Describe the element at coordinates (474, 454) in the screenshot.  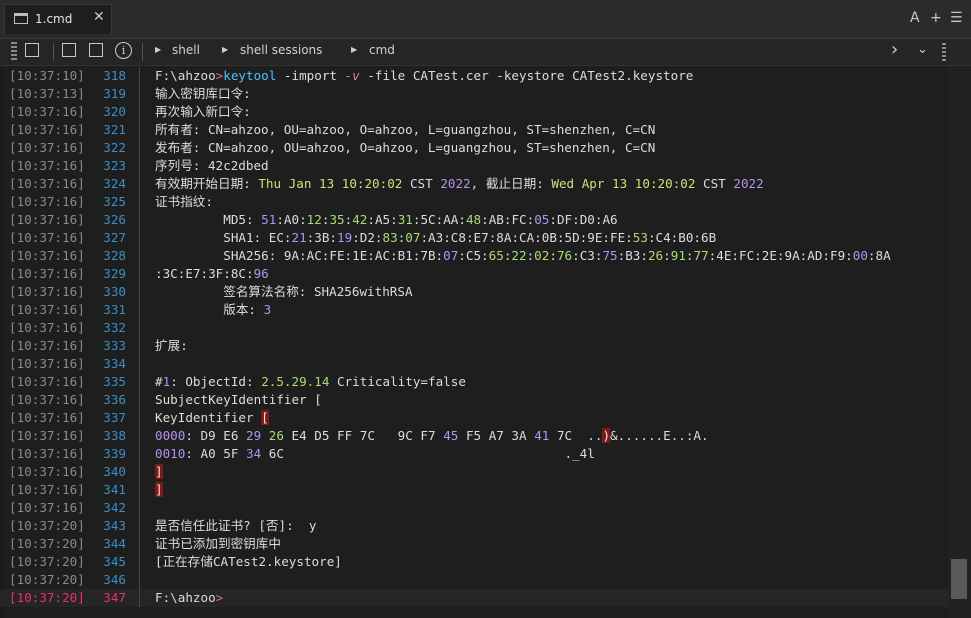
I see `console-line: [10:37:16] 339 0010: A0 5F 34 6C ._4l` at that location.